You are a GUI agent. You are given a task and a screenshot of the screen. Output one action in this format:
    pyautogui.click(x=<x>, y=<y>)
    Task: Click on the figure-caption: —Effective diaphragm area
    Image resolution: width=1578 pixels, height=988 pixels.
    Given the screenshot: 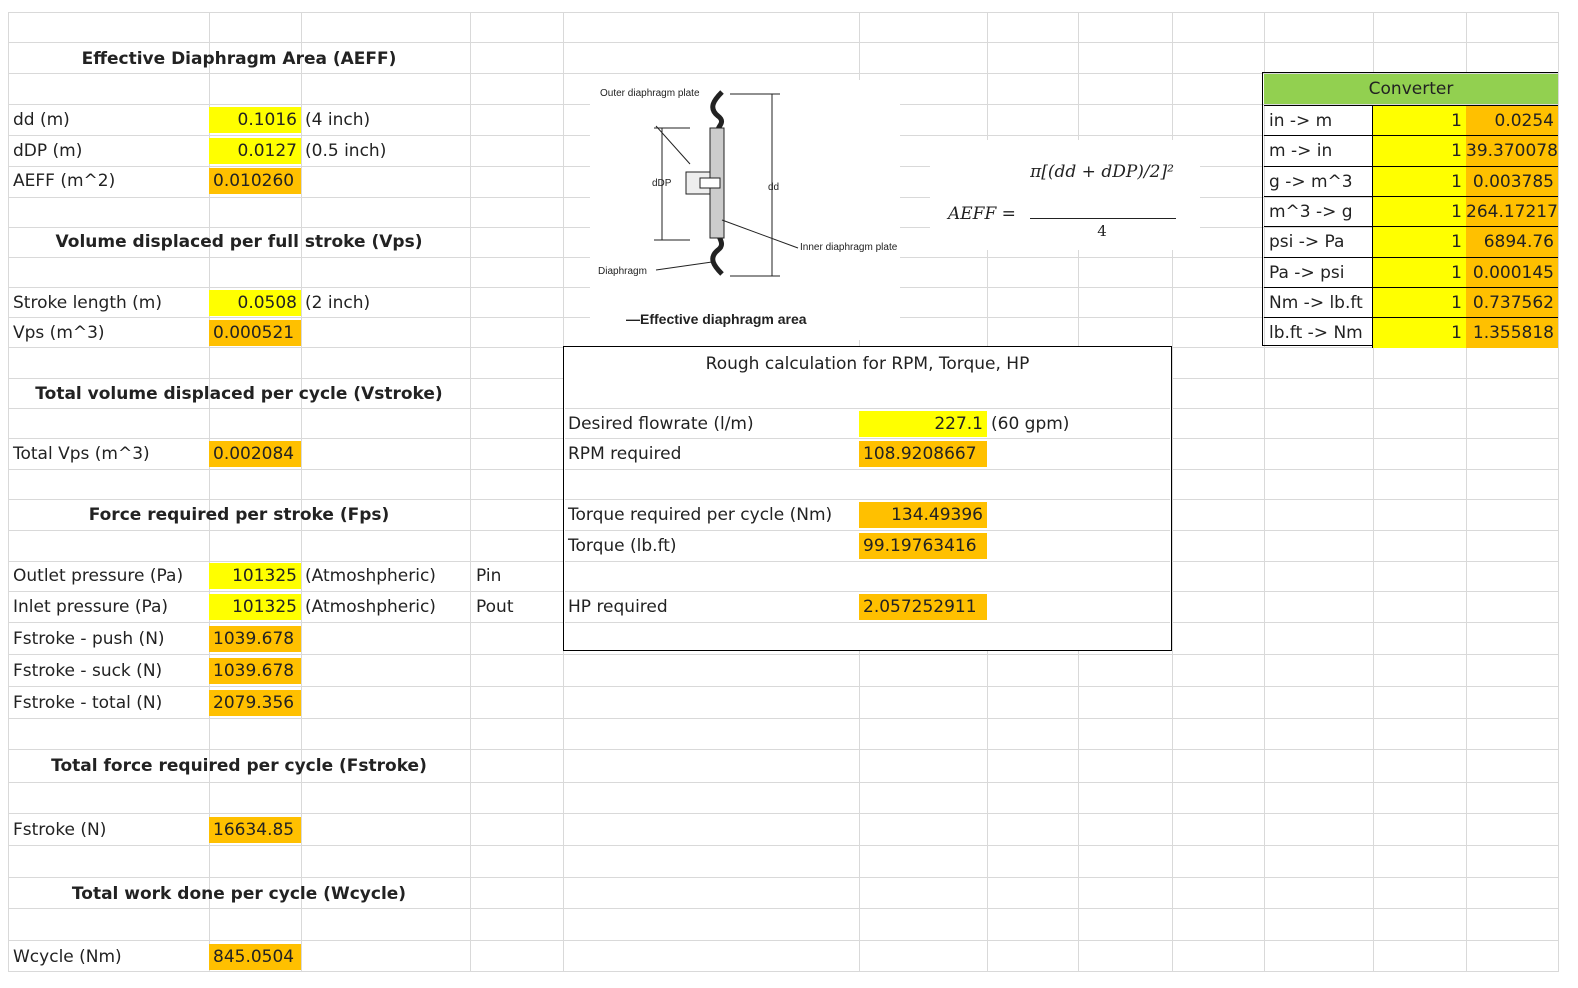 What is the action you would take?
    pyautogui.click(x=716, y=319)
    